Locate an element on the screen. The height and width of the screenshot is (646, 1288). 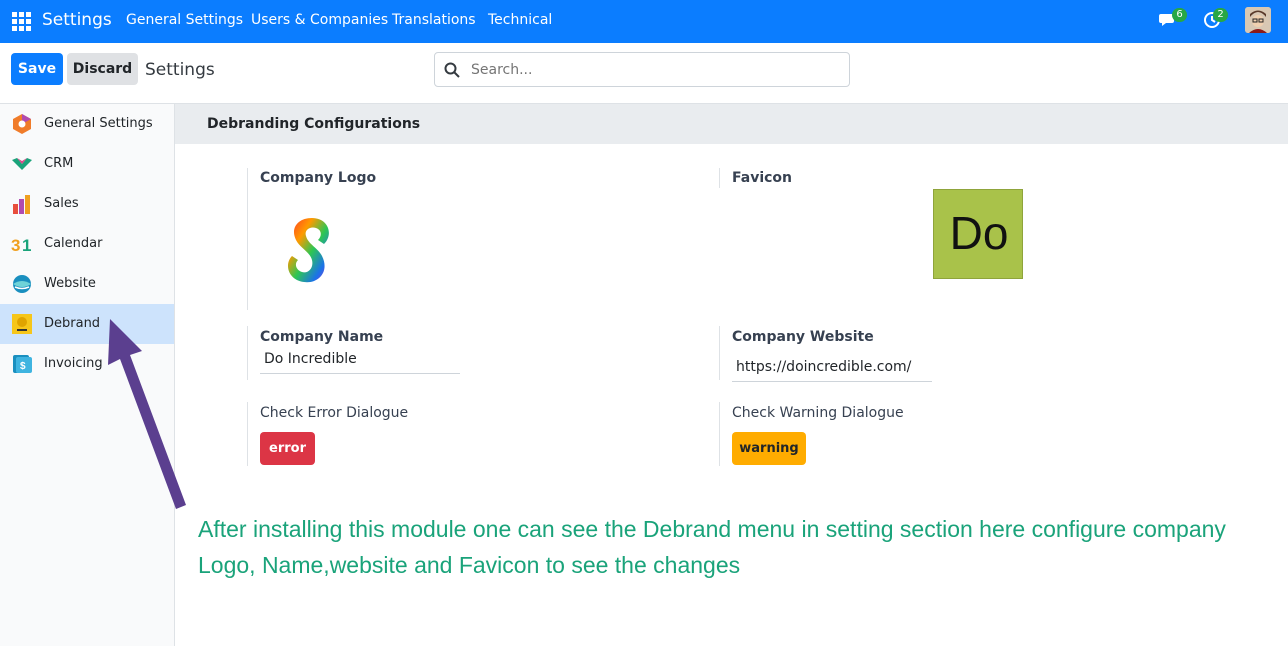
annotation-arrow-icon is located at coordinates (147, 414).